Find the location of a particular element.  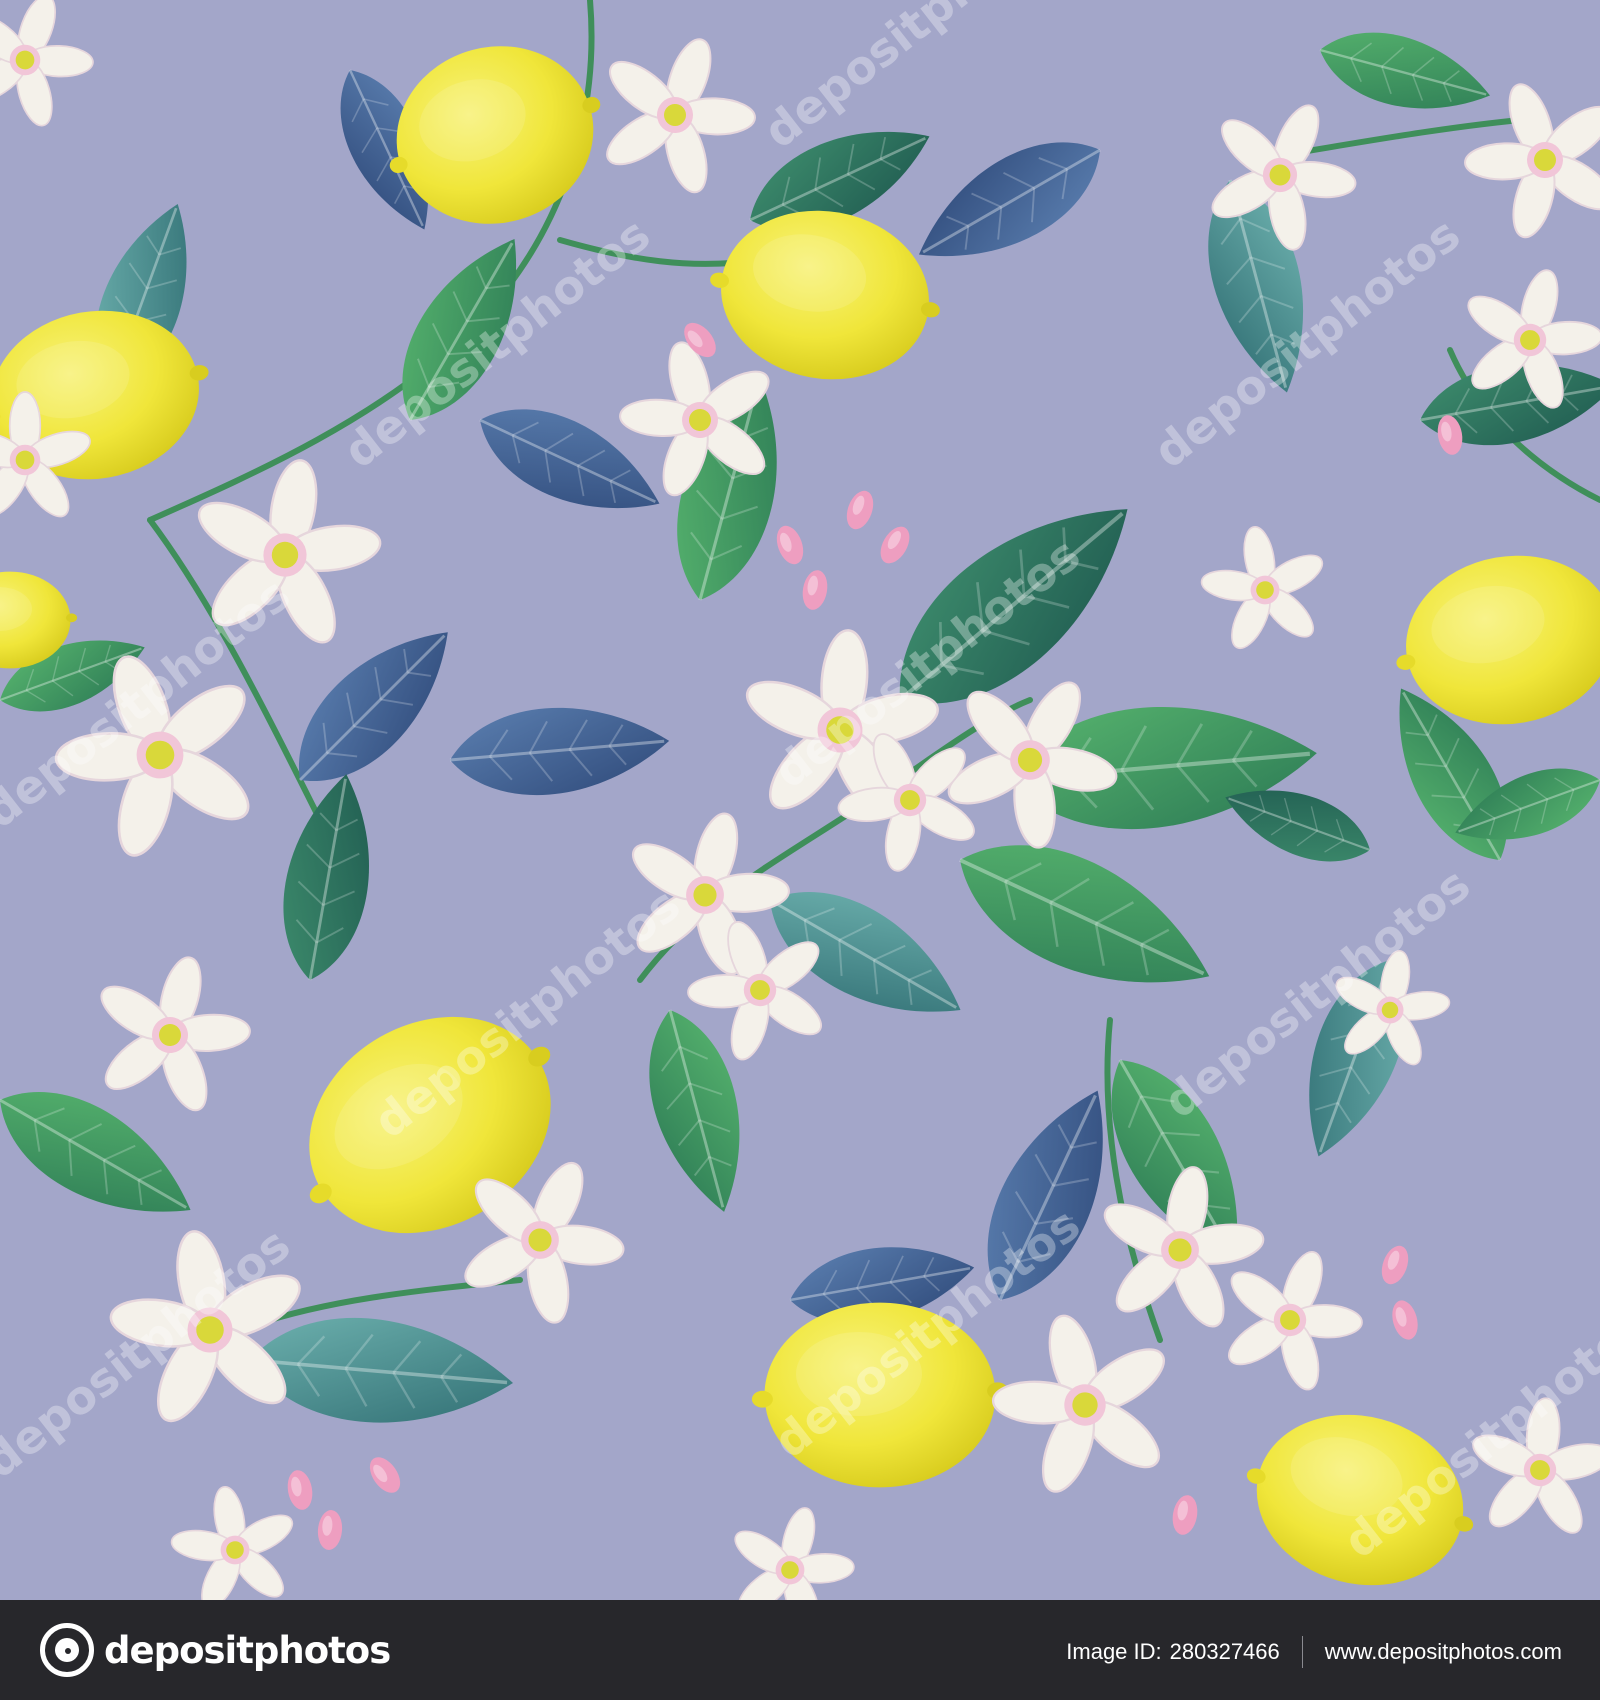

depositphotos-logo: depositphotos is located at coordinates (215, 1650).